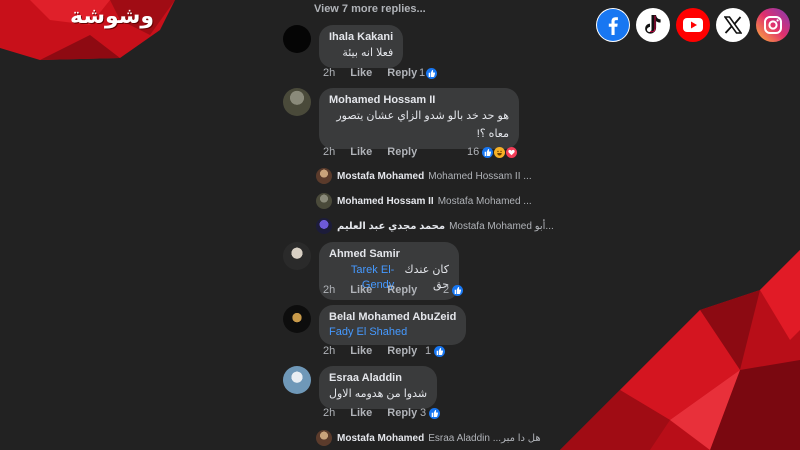 The height and width of the screenshot is (450, 800). I want to click on comment-text: هو حد خد بالو شدو الزاي عشان يتصور, so click(422, 116).